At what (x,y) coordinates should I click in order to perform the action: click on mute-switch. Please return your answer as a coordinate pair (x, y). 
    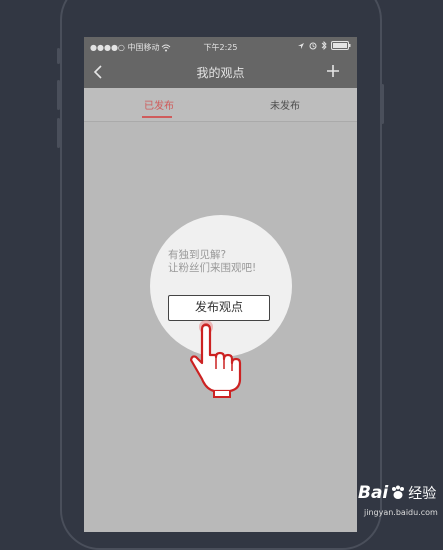
    Looking at the image, I should click on (58, 56).